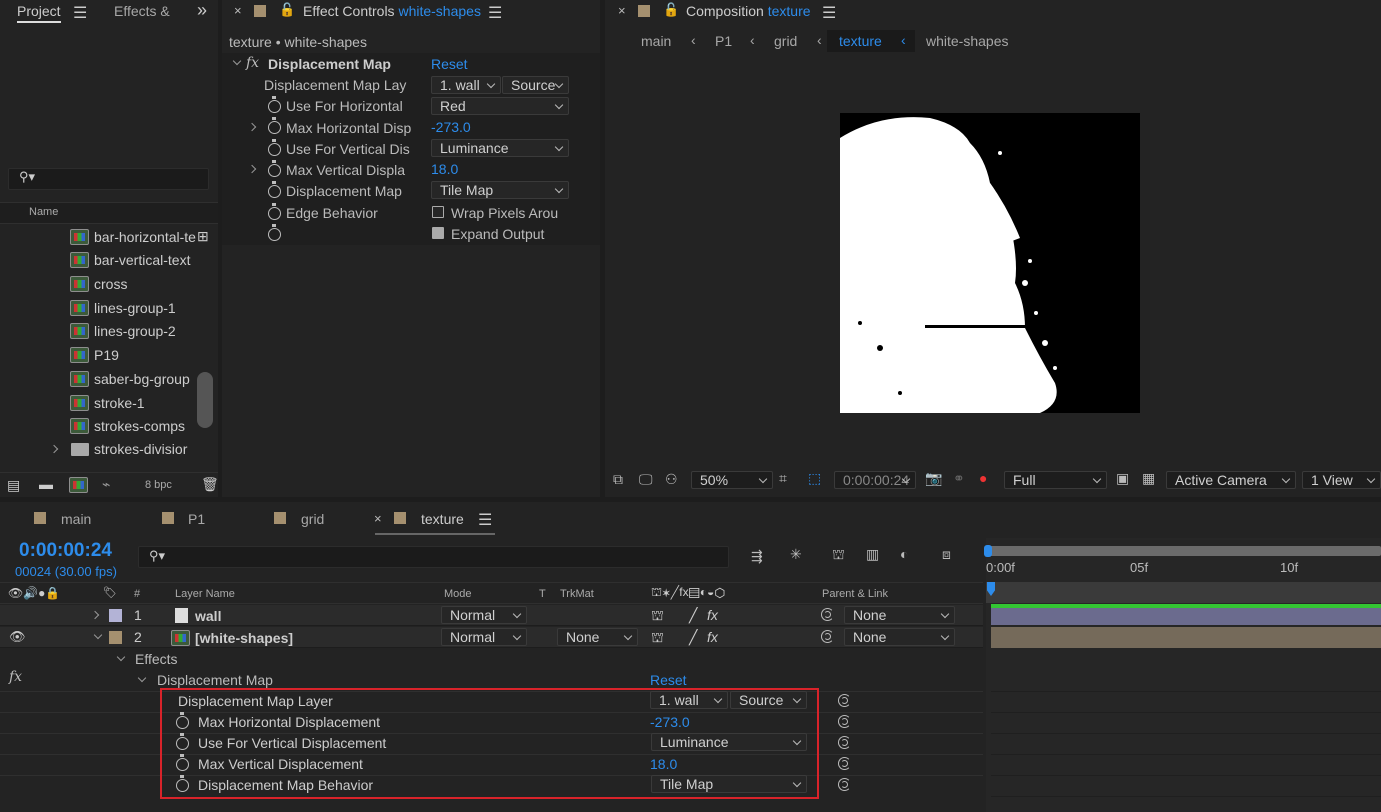 This screenshot has width=1381, height=812. Describe the element at coordinates (732, 480) in the screenshot. I see `zoom-dropdown: 50%` at that location.